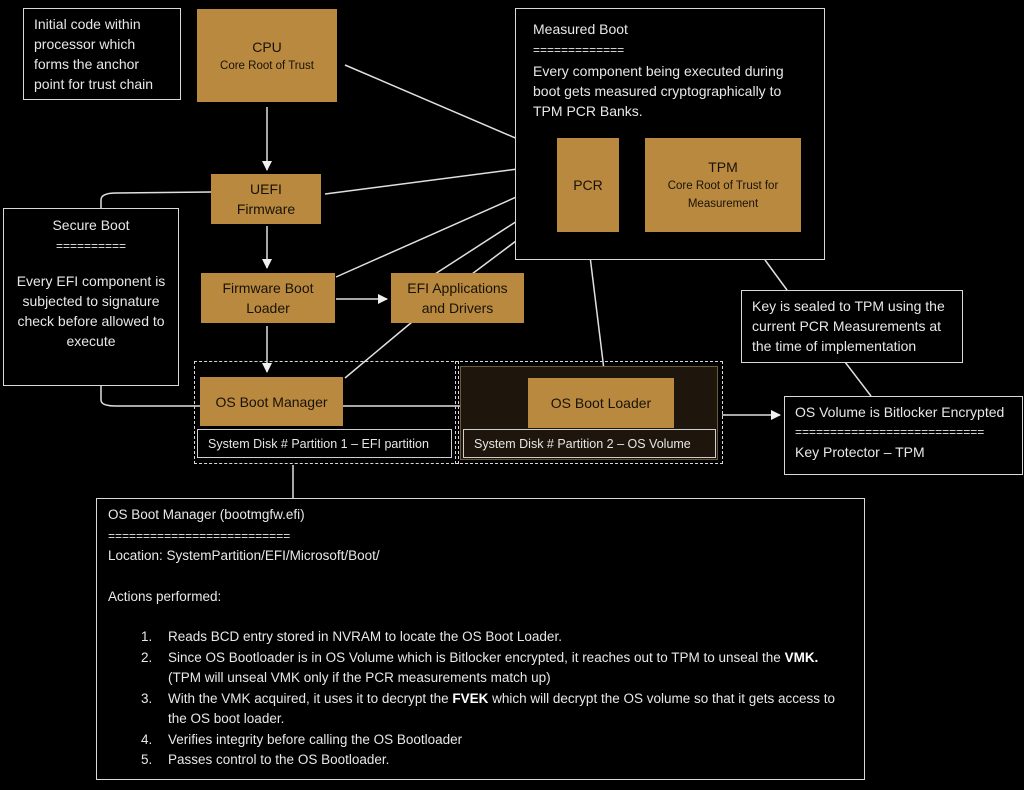 This screenshot has height=790, width=1024. What do you see at coordinates (579, 50) in the screenshot?
I see `measured-boot-rule: =============` at bounding box center [579, 50].